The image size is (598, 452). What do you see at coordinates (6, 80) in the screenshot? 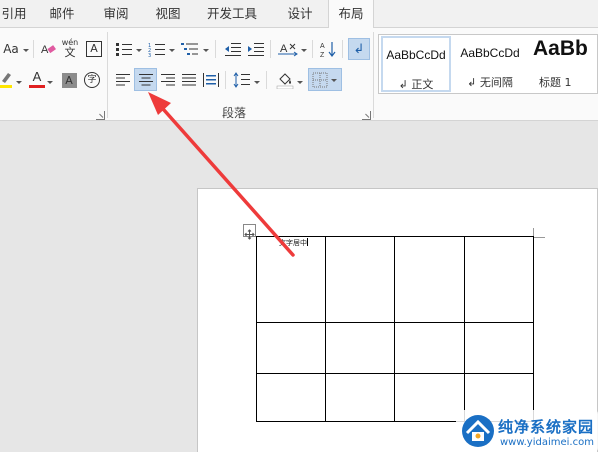
I see `highlighter-icon` at bounding box center [6, 80].